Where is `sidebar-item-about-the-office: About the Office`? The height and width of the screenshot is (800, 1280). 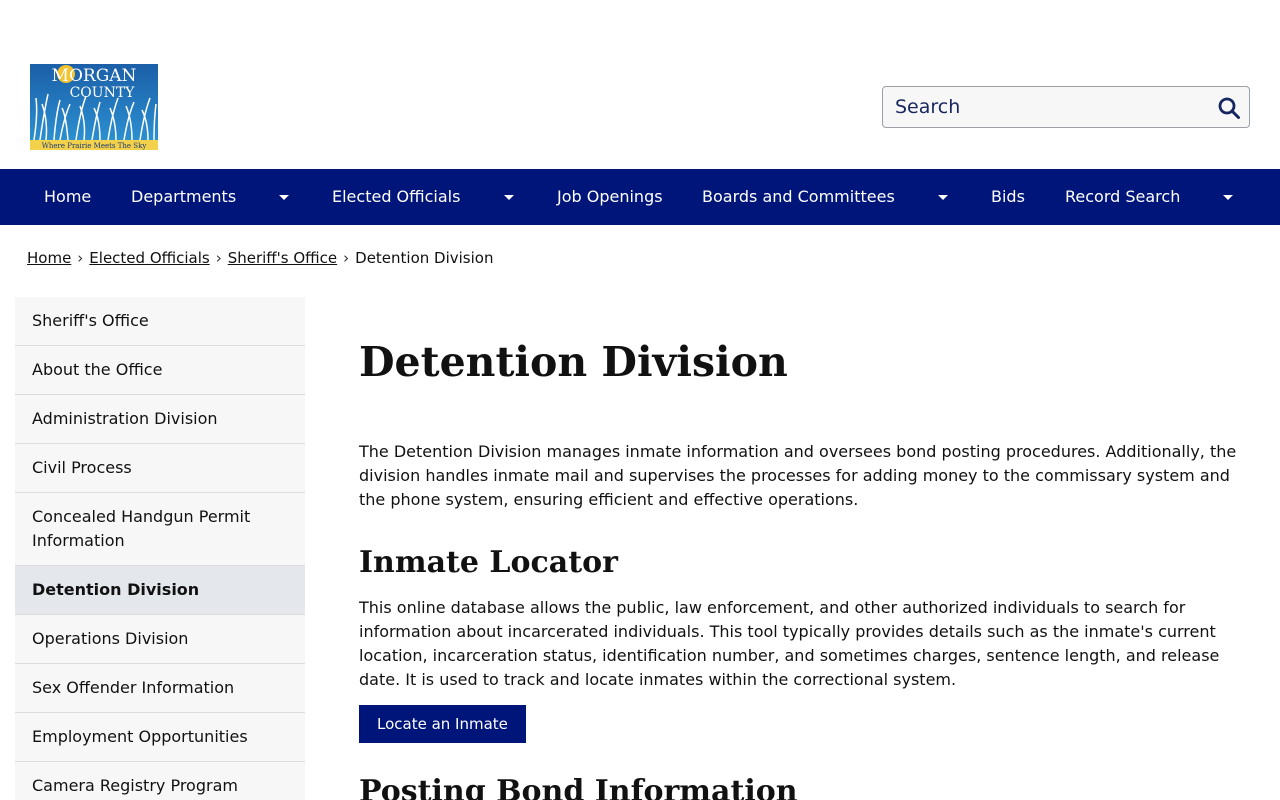
sidebar-item-about-the-office: About the Office is located at coordinates (160, 370).